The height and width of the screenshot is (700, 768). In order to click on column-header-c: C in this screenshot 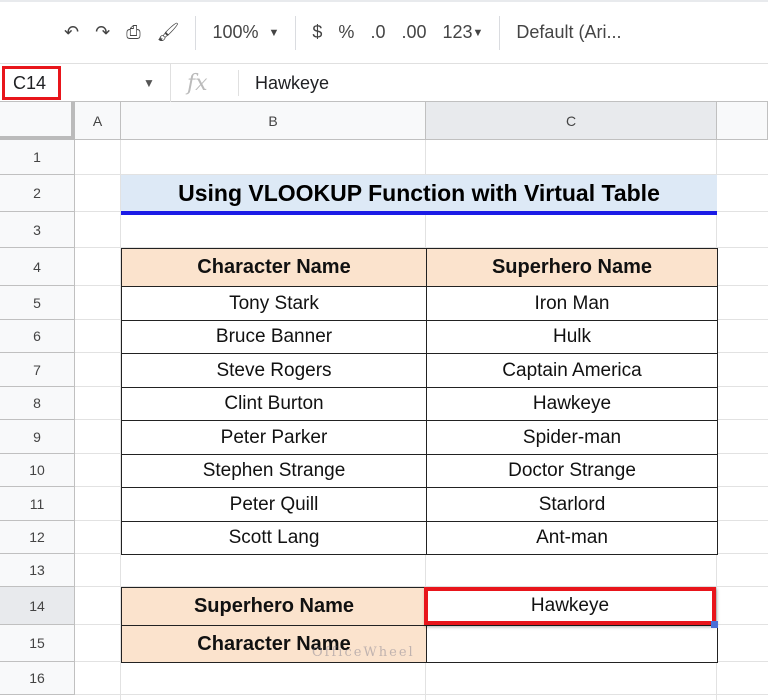, I will do `click(571, 121)`.